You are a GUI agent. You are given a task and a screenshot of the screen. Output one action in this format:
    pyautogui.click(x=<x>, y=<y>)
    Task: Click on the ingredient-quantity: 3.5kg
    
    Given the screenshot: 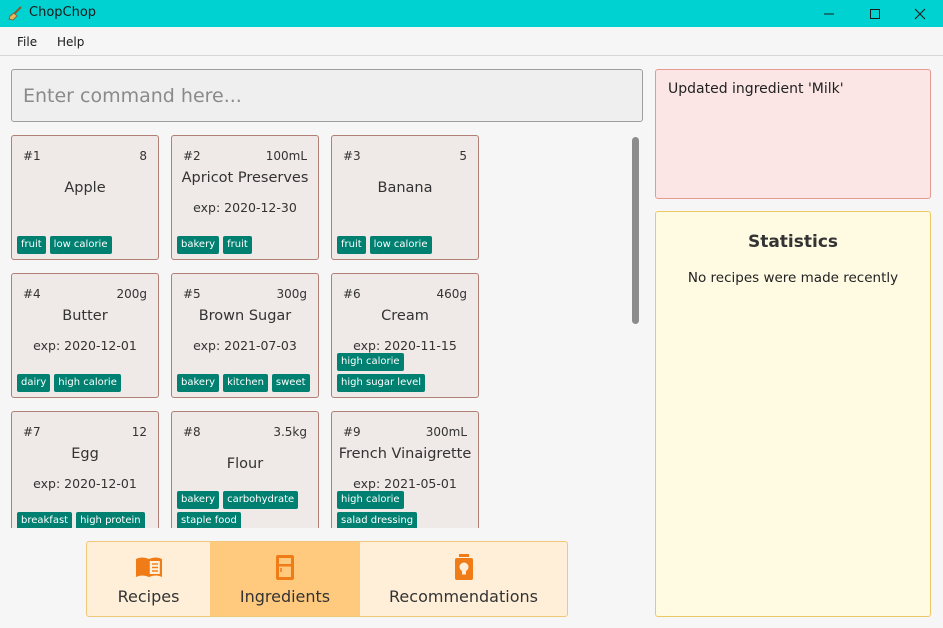 What is the action you would take?
    pyautogui.click(x=290, y=432)
    